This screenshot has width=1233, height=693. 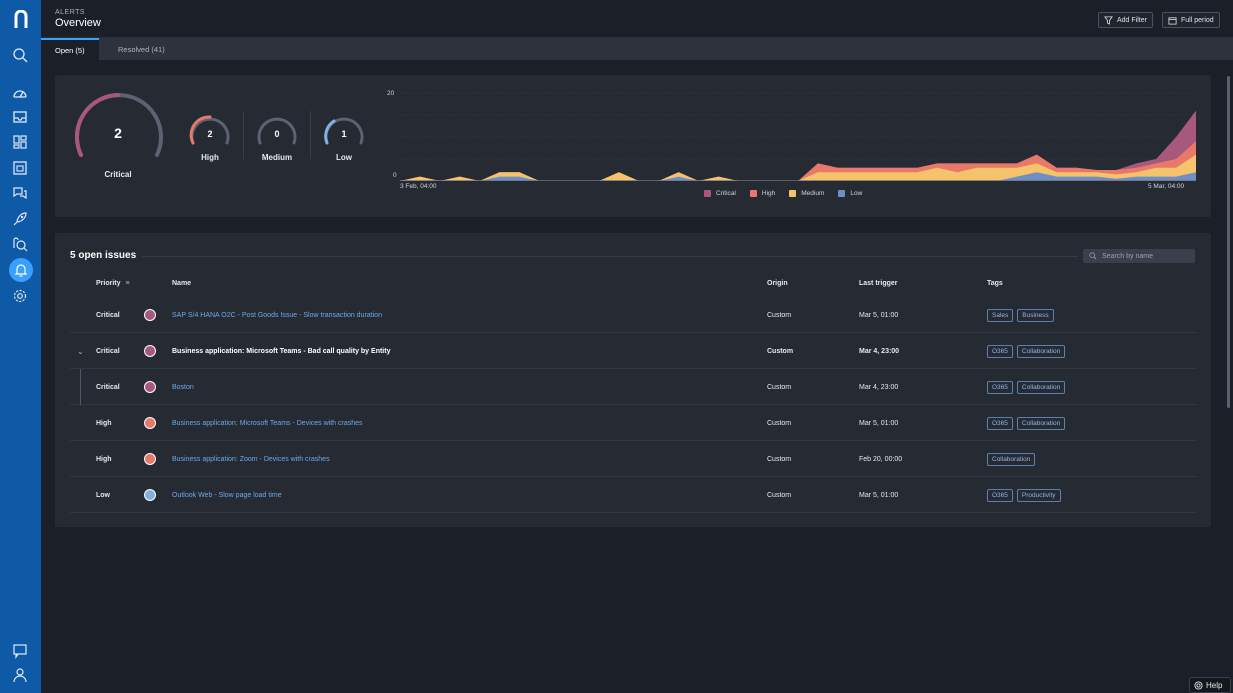 What do you see at coordinates (277, 157) in the screenshot?
I see `medium-label: Medium` at bounding box center [277, 157].